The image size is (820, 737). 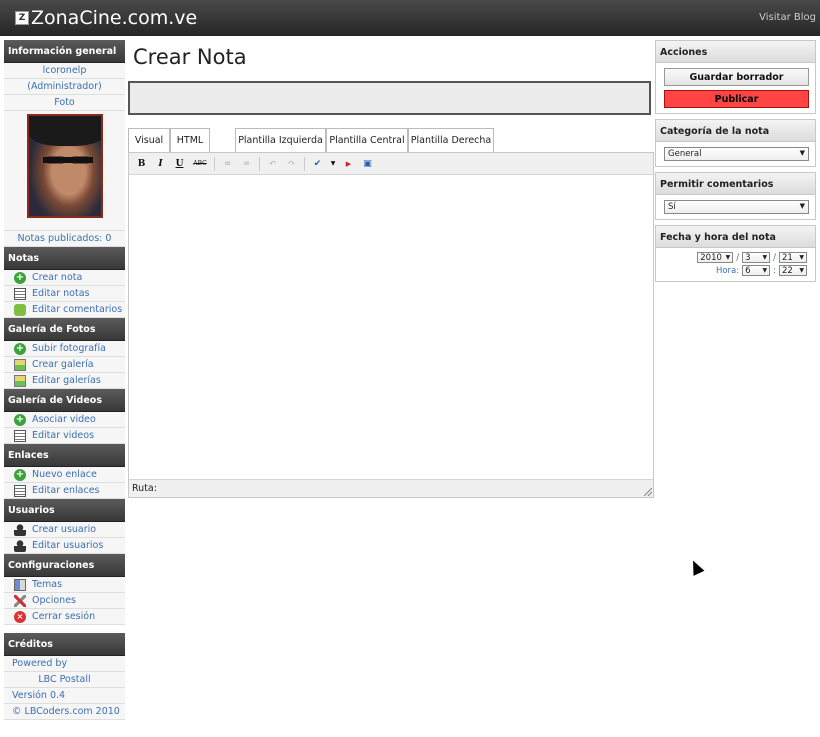 I want to click on published-count: Notas publicados: 0, so click(x=64, y=239).